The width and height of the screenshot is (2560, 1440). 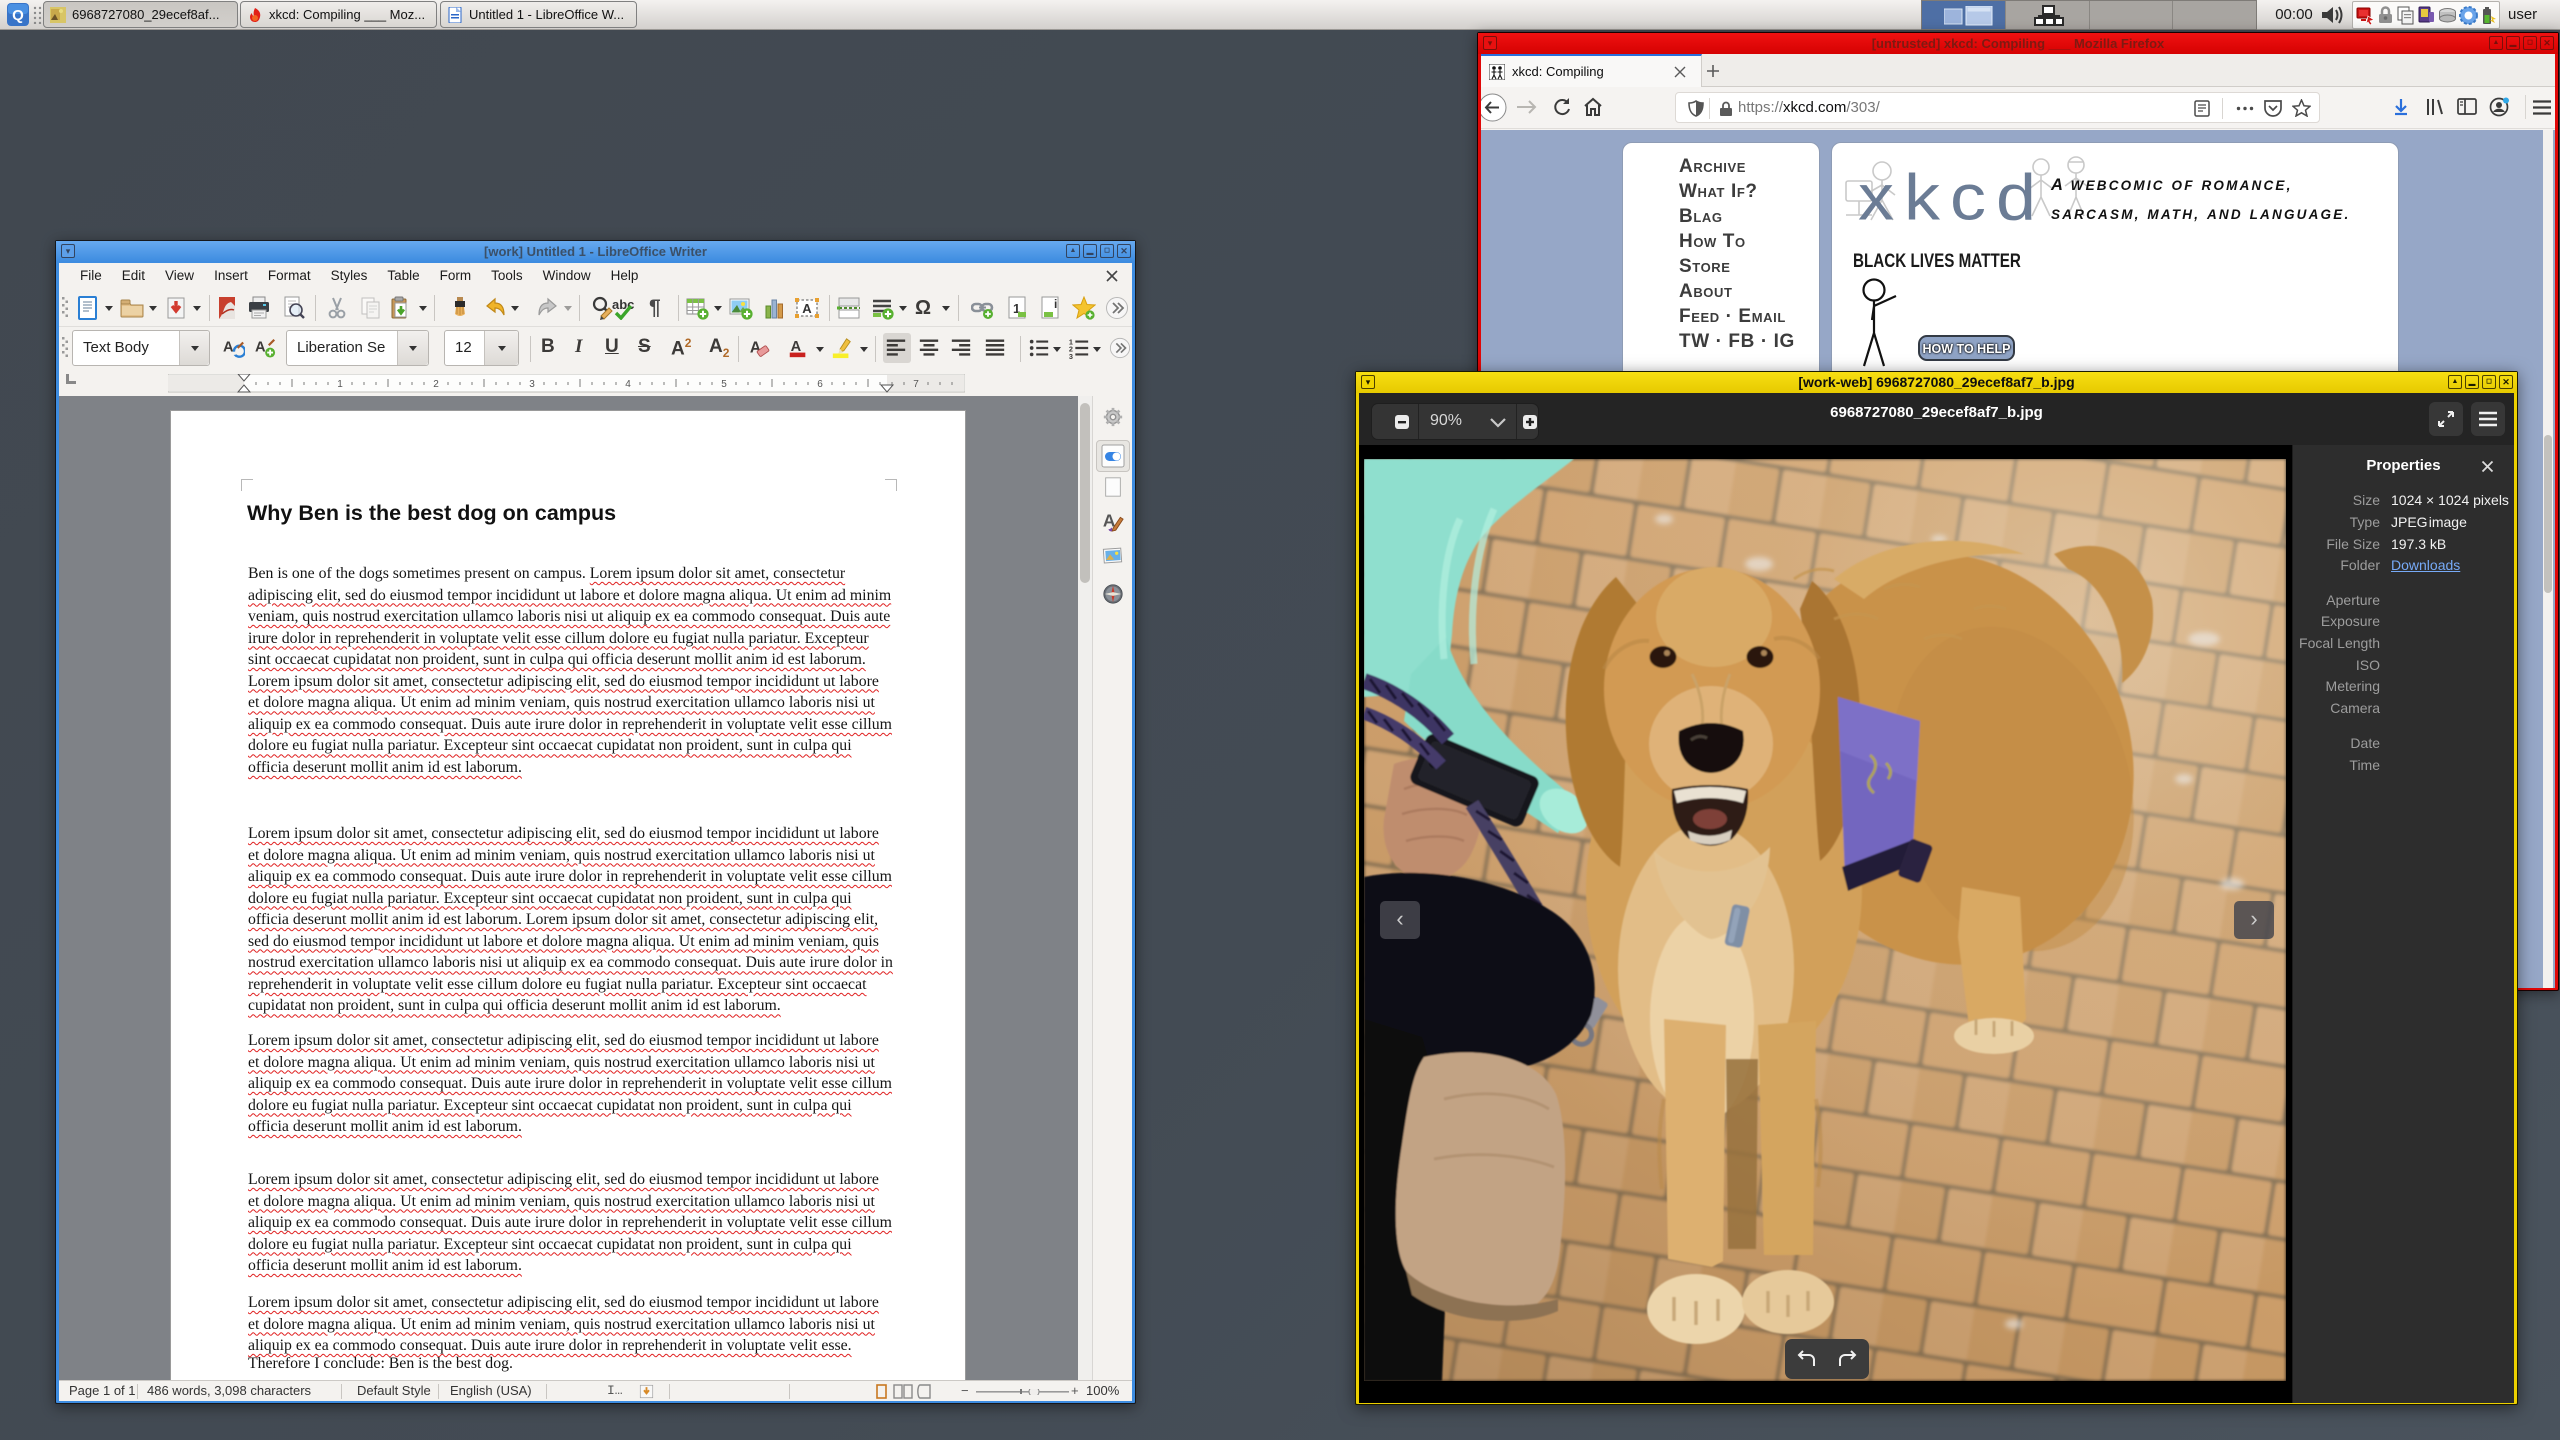 What do you see at coordinates (532, 384) in the screenshot?
I see `svg-text: 3` at bounding box center [532, 384].